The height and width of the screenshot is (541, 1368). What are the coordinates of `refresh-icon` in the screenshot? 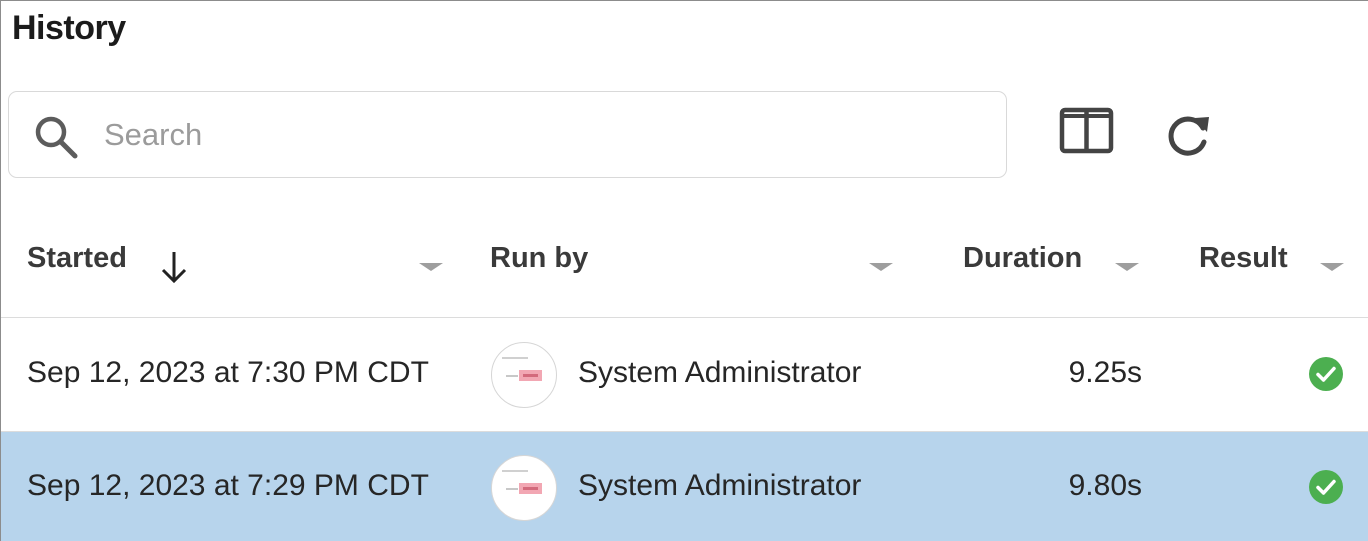 It's located at (1188, 136).